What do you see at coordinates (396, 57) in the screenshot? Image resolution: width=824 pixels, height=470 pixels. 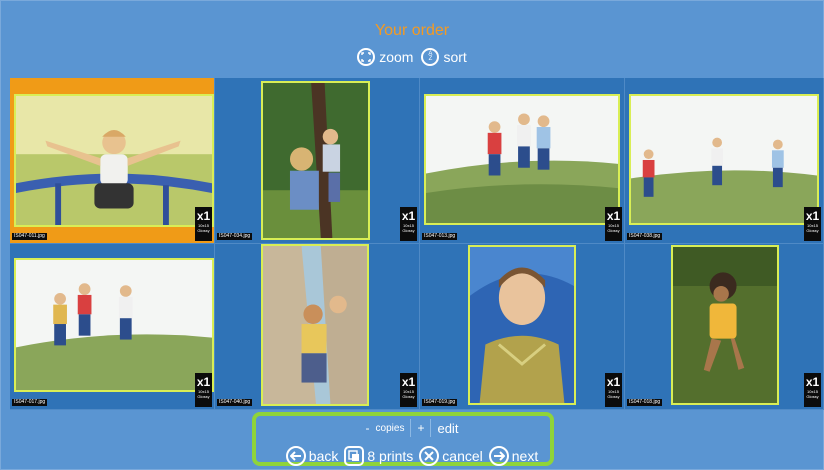 I see `zoom-label: zoom` at bounding box center [396, 57].